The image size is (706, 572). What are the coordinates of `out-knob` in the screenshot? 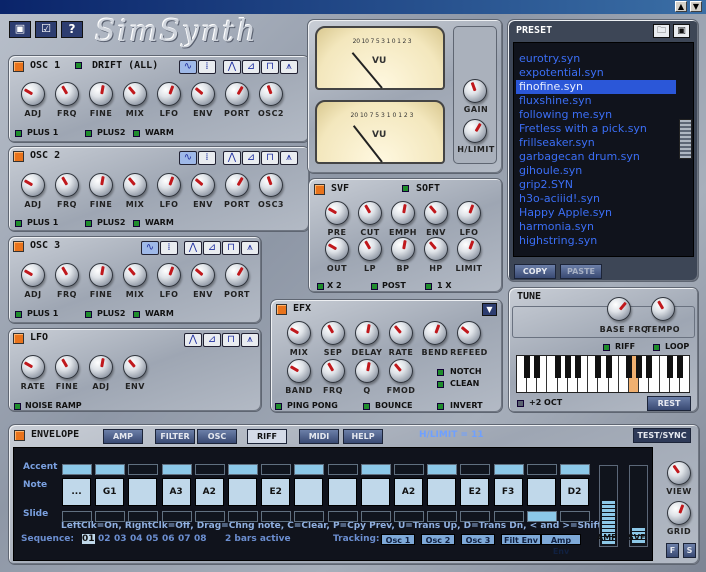 It's located at (337, 249).